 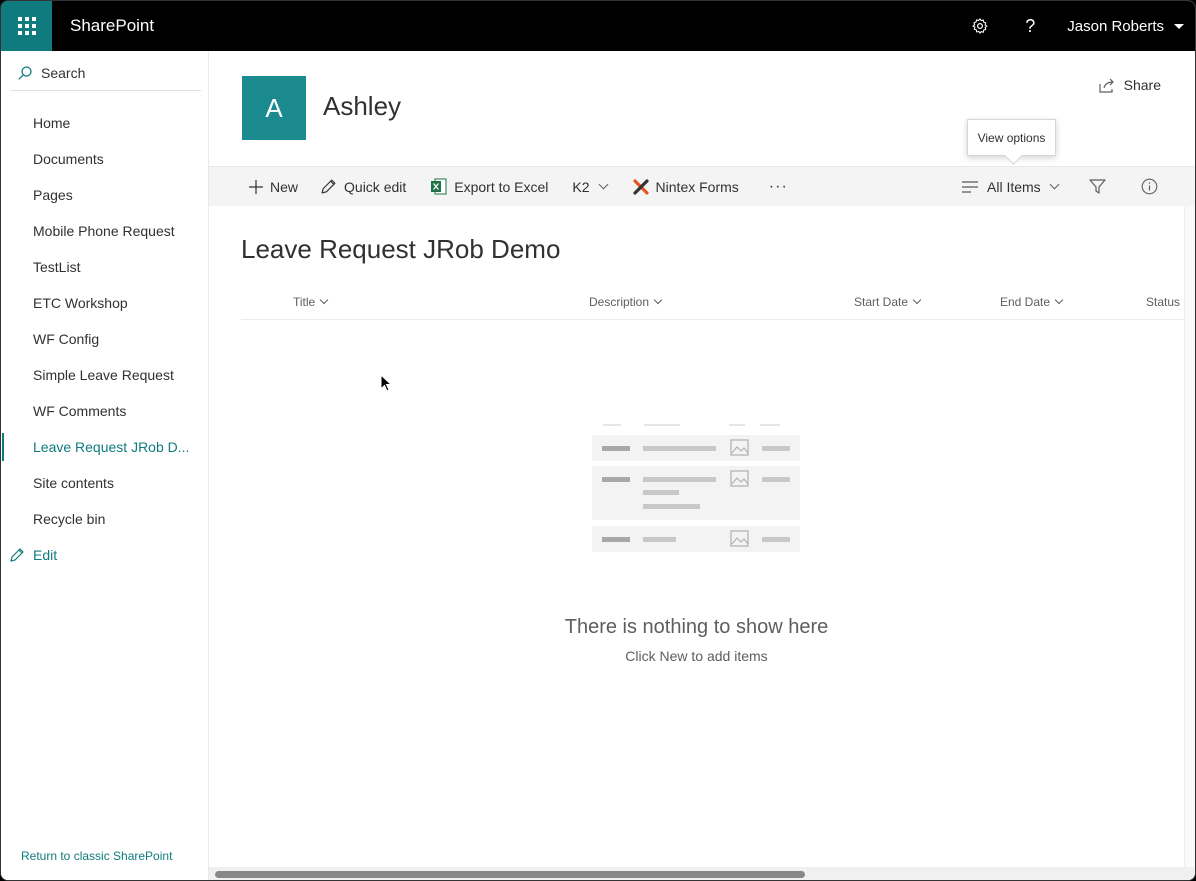 I want to click on view-selector-button: All Items, so click(x=1011, y=187).